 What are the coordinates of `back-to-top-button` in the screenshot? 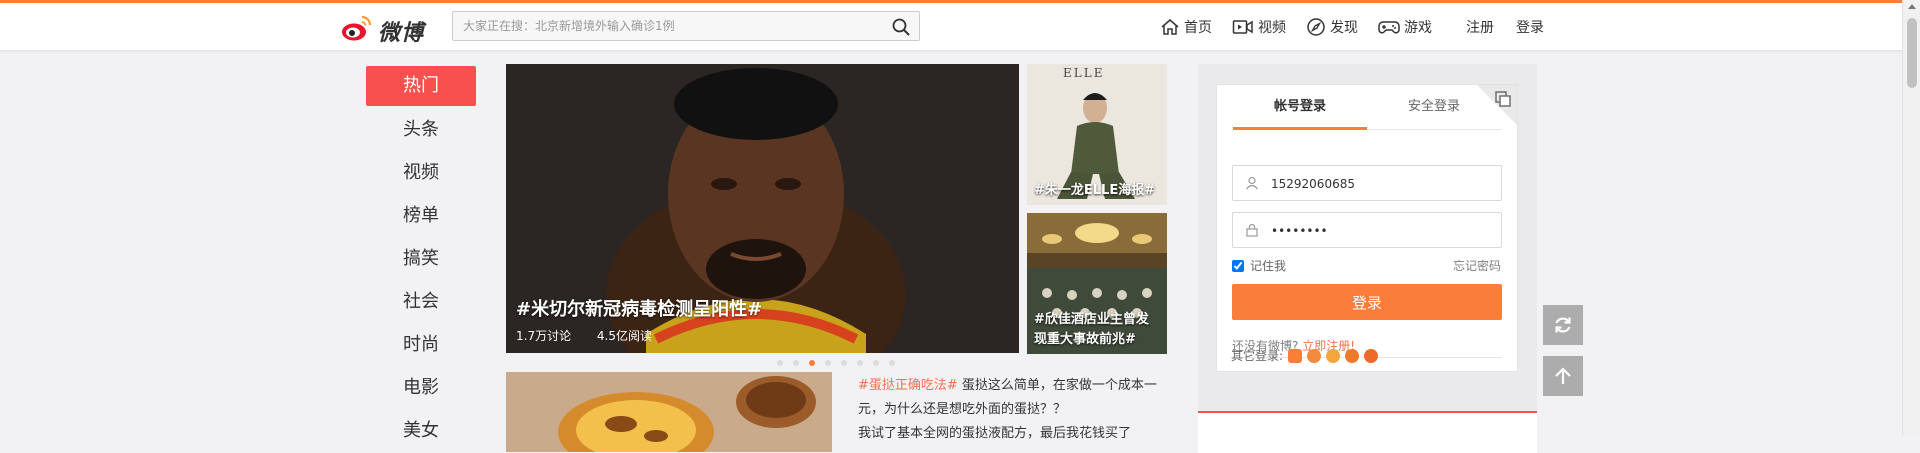 It's located at (1563, 376).